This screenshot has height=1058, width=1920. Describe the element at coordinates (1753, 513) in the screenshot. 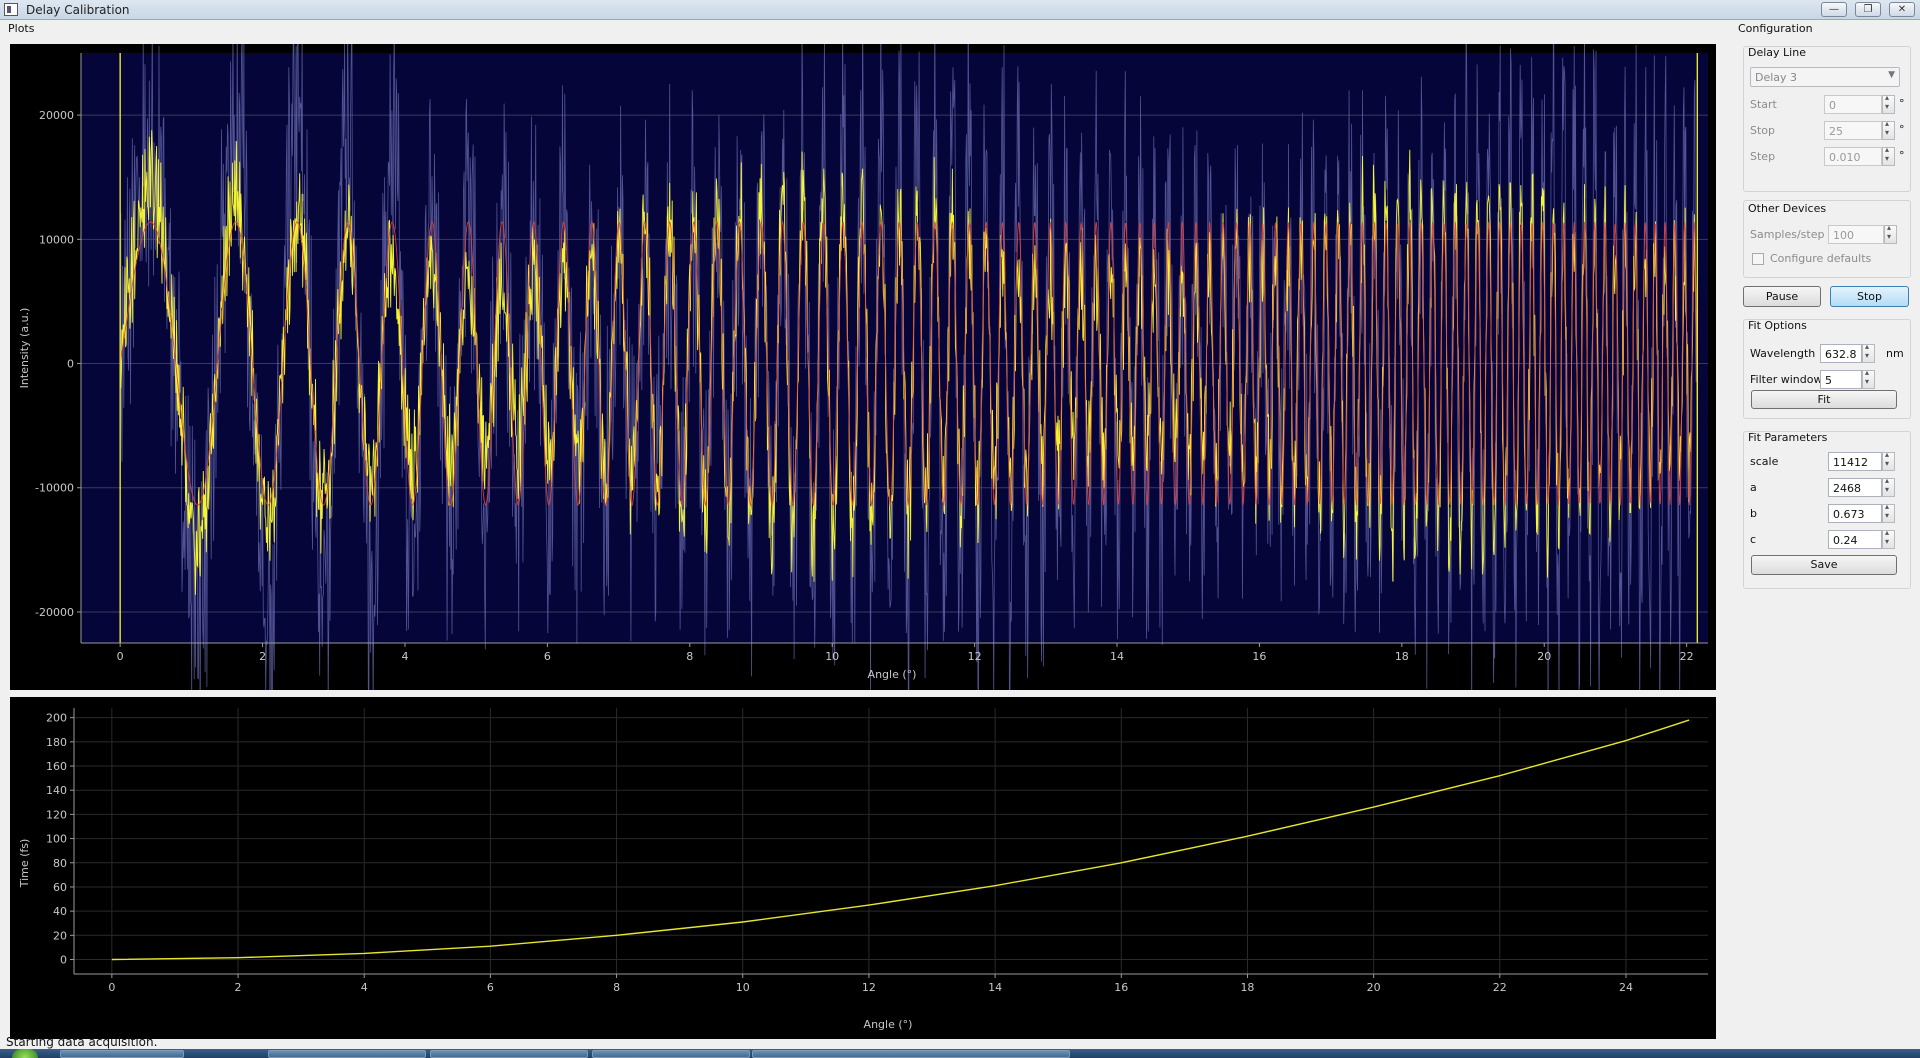

I see `b-label: b` at that location.